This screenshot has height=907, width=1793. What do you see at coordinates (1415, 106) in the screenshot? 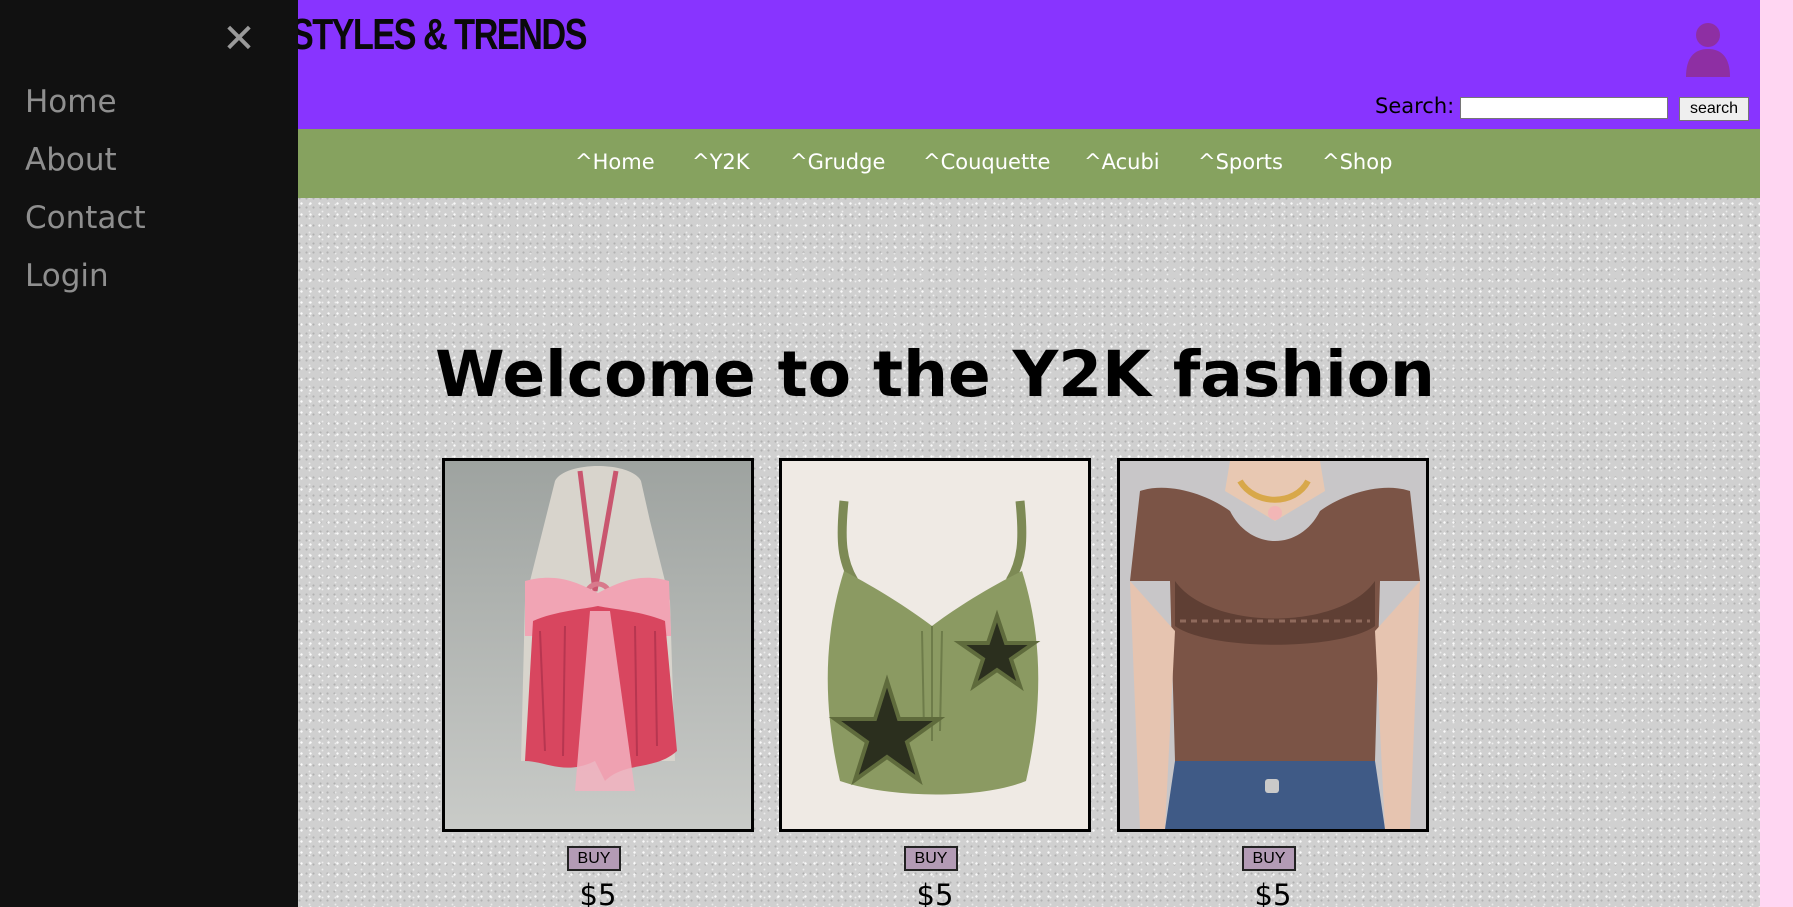
I see `search-label: Search:` at bounding box center [1415, 106].